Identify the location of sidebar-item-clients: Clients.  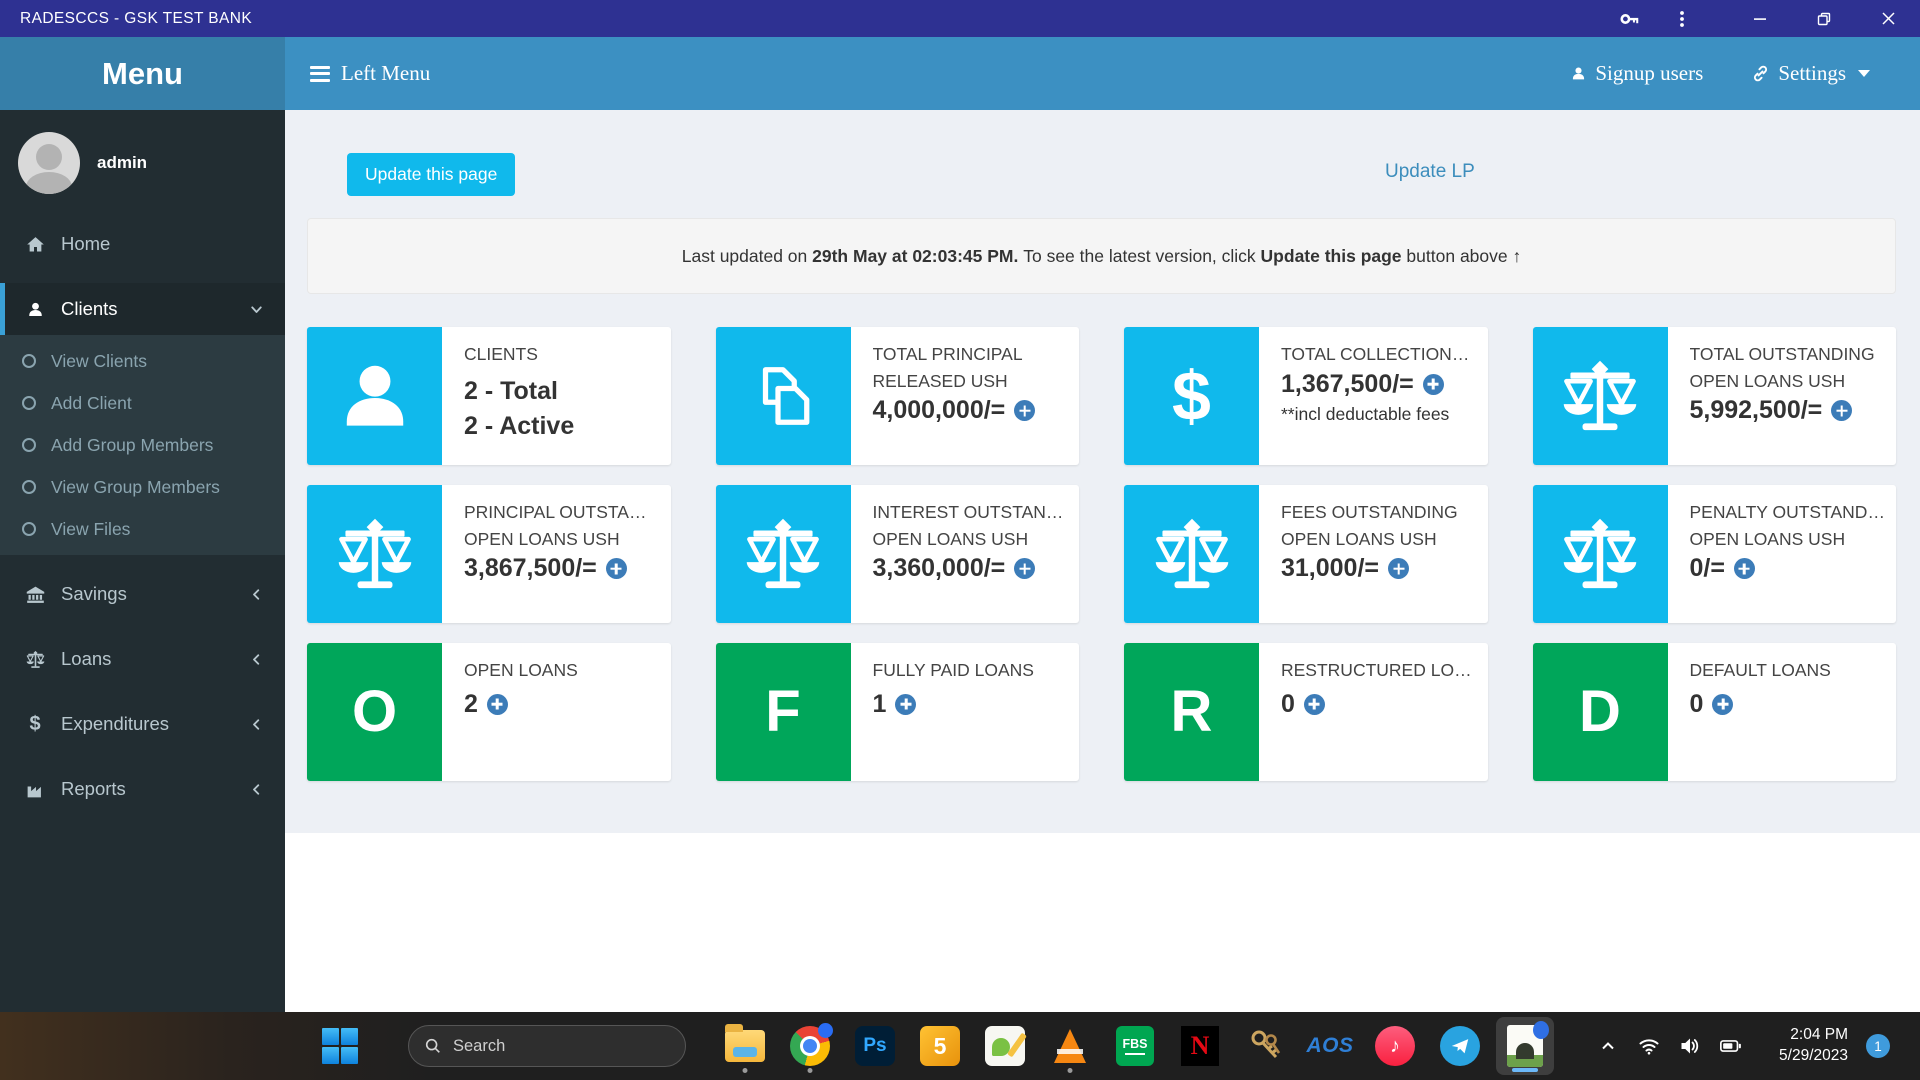
(142, 309).